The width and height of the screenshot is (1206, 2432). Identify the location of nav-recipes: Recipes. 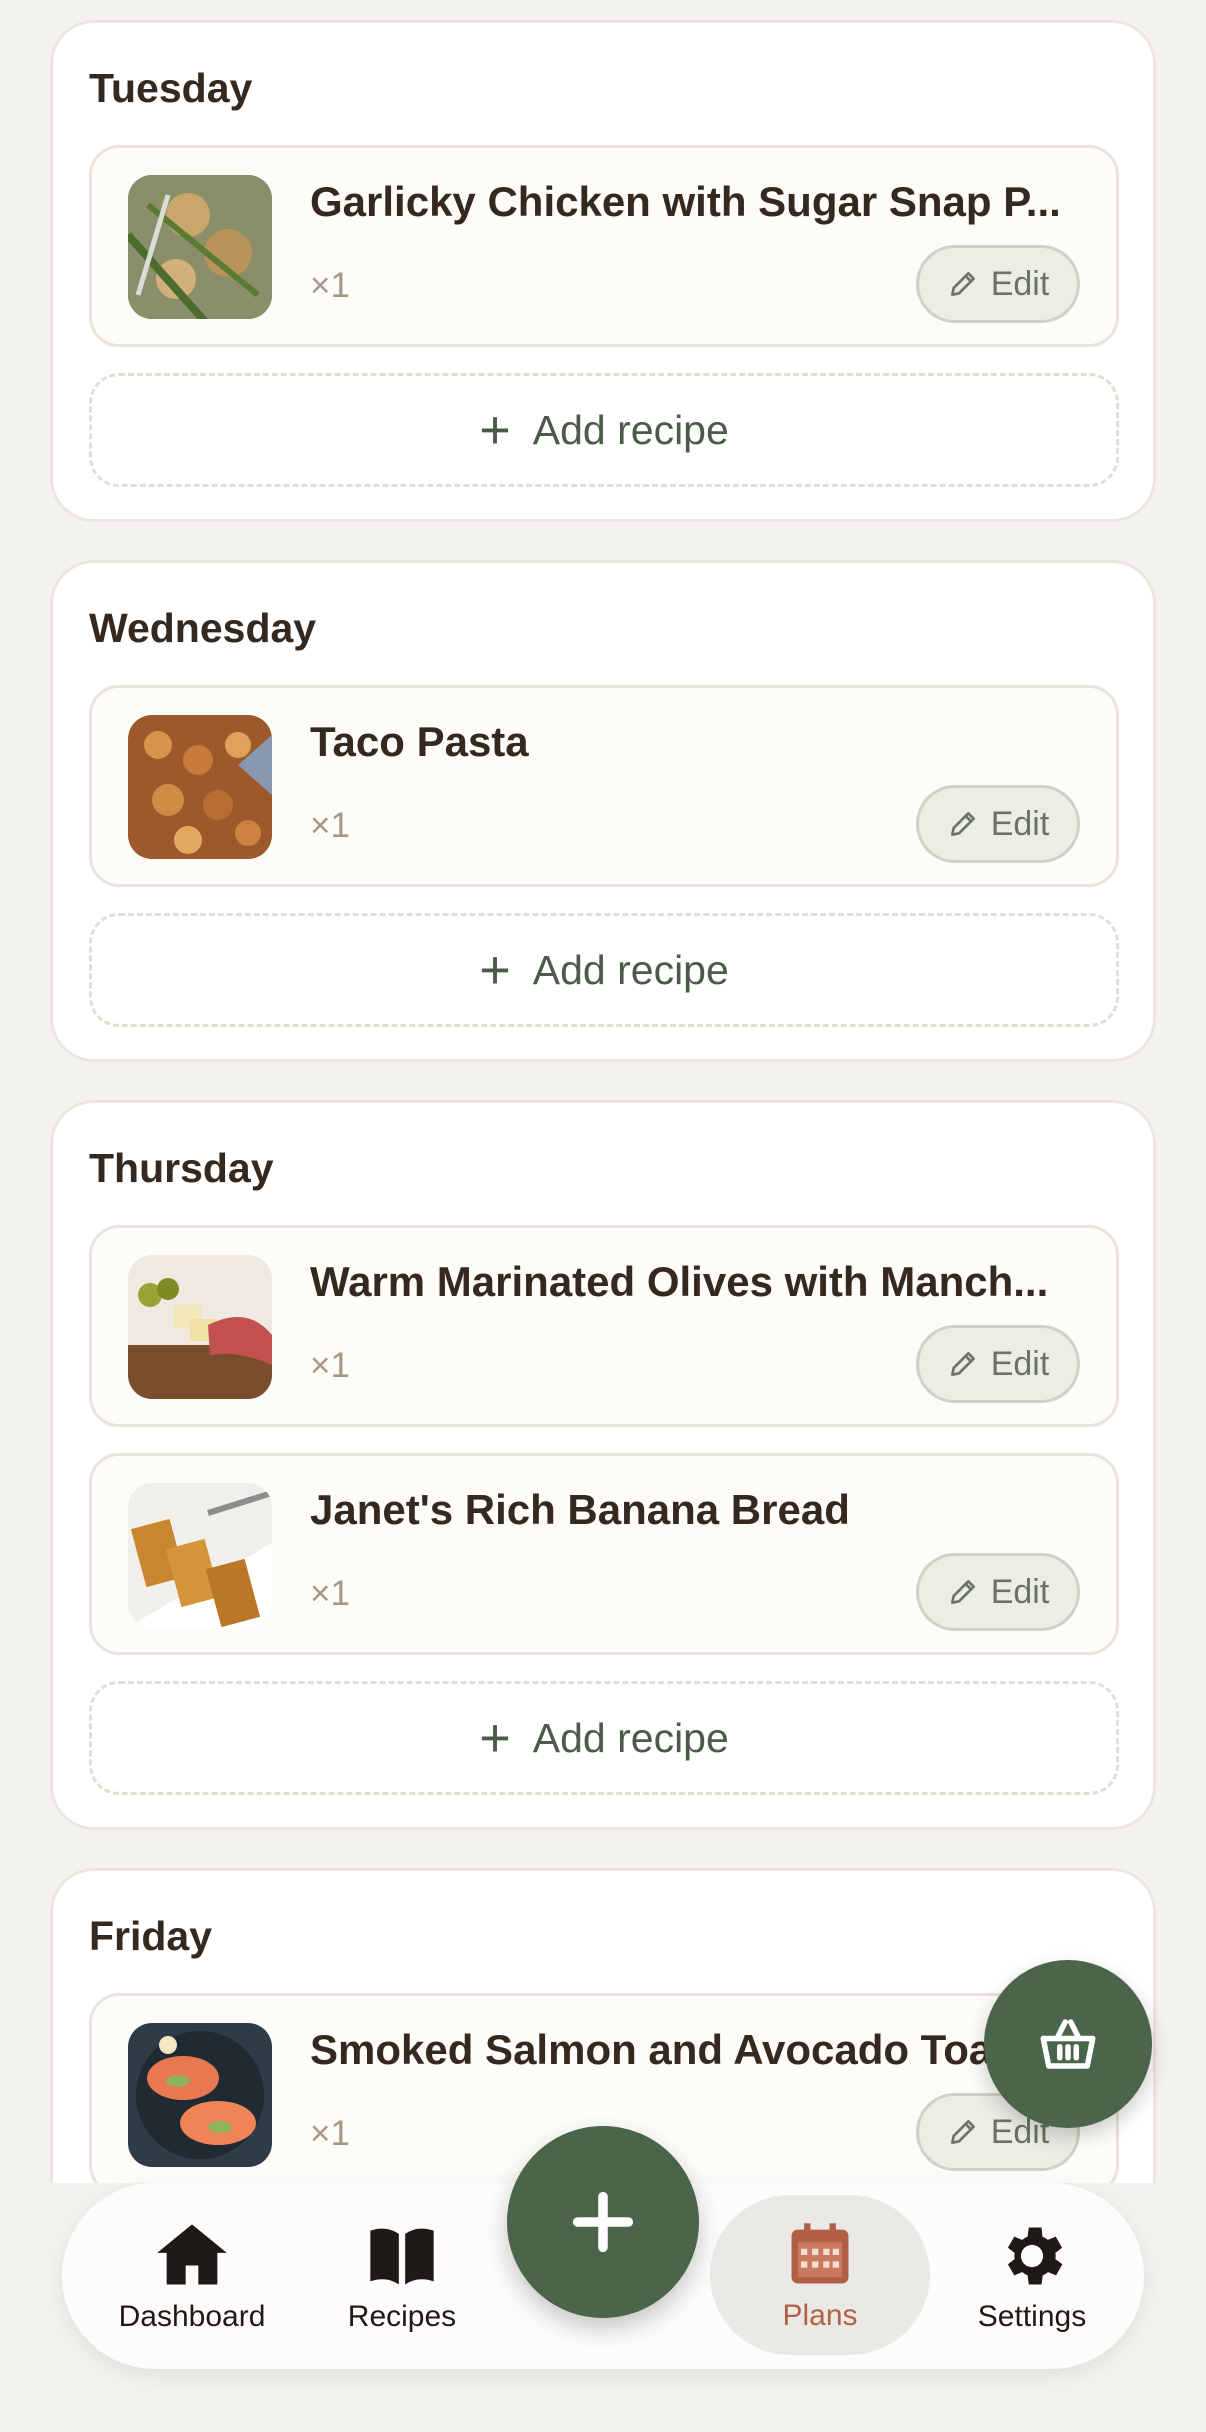
(402, 2276).